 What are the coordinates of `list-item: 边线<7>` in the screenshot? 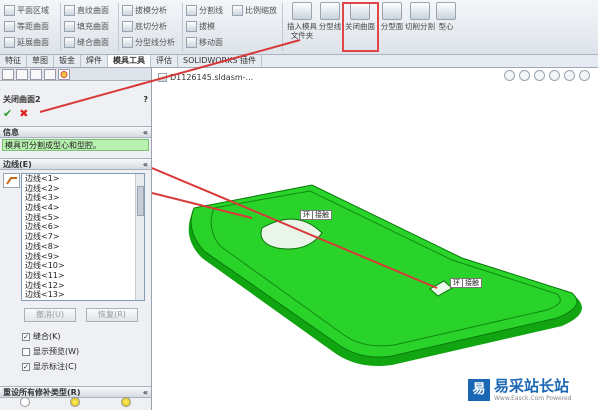 It's located at (83, 237).